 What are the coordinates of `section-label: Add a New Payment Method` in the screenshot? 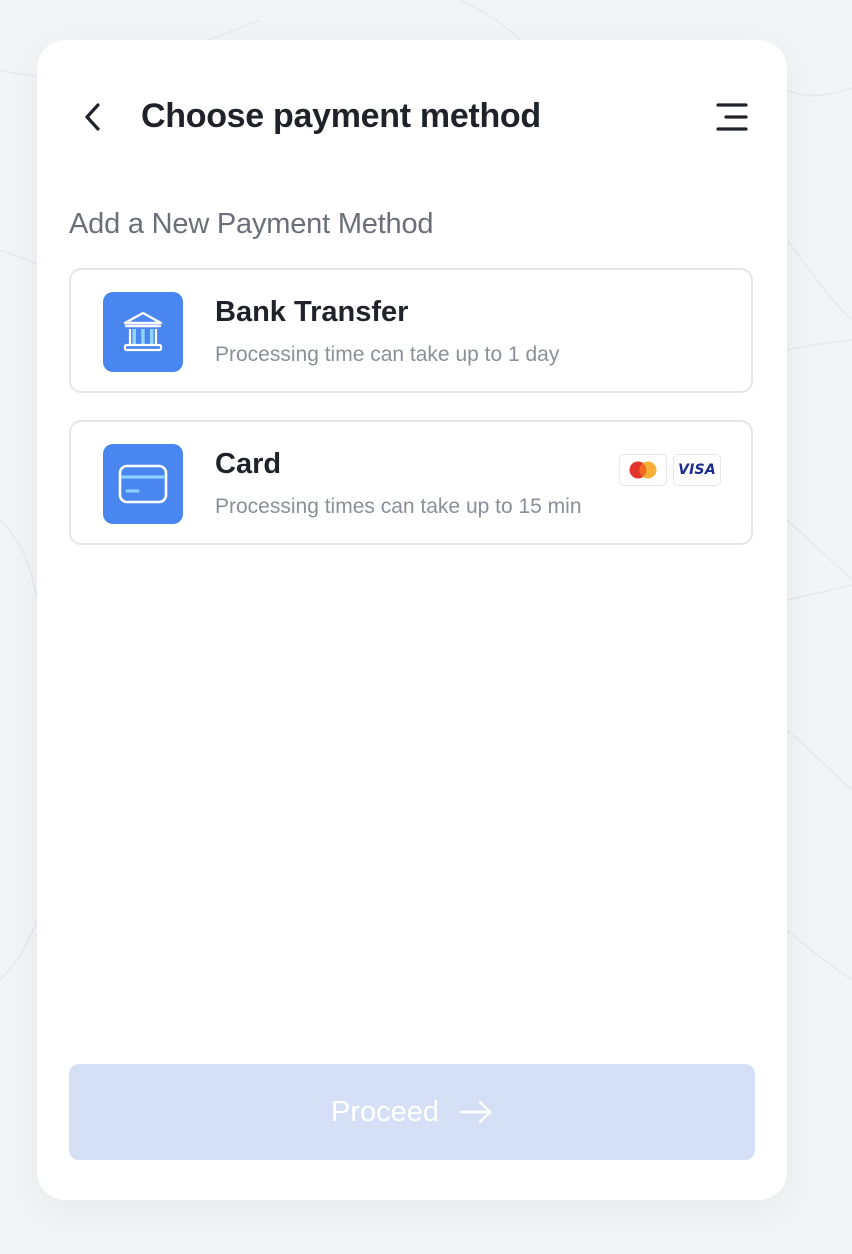 It's located at (251, 224).